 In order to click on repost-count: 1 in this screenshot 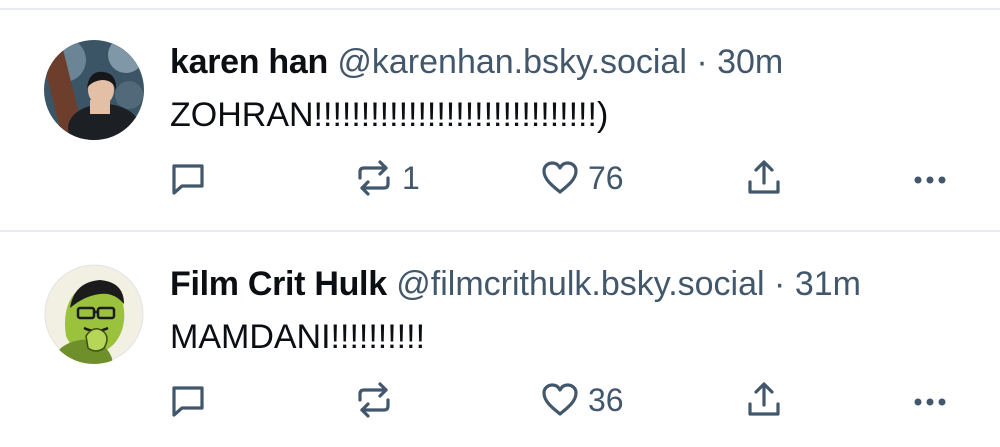, I will do `click(411, 178)`.